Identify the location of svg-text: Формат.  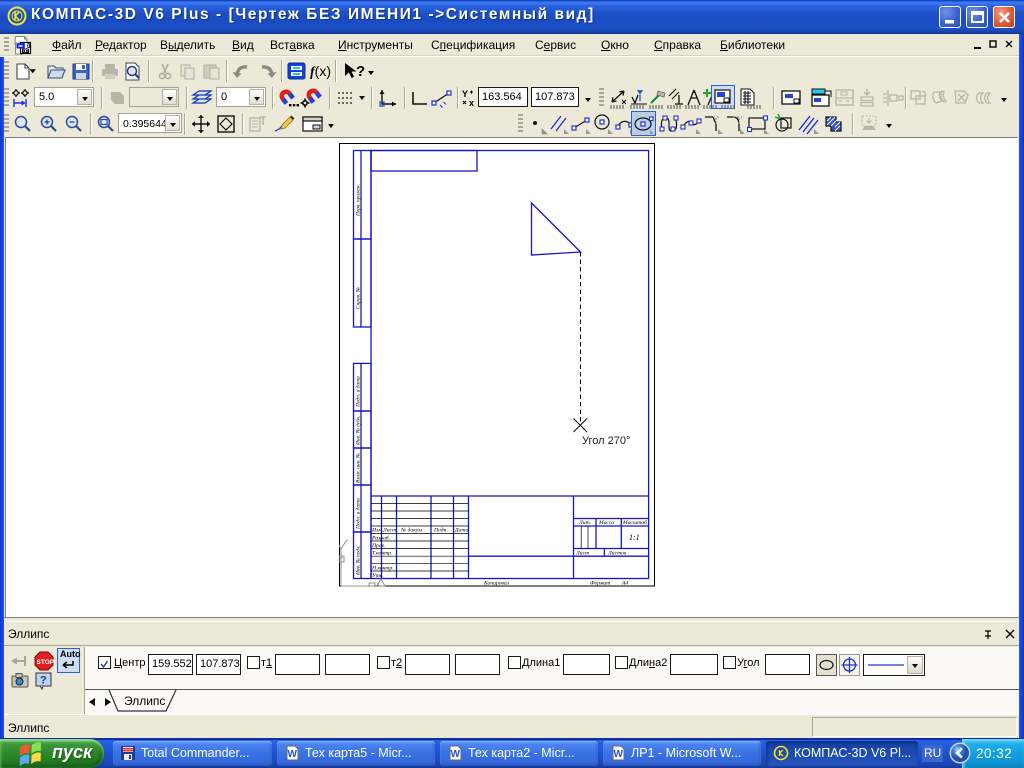
(600, 584).